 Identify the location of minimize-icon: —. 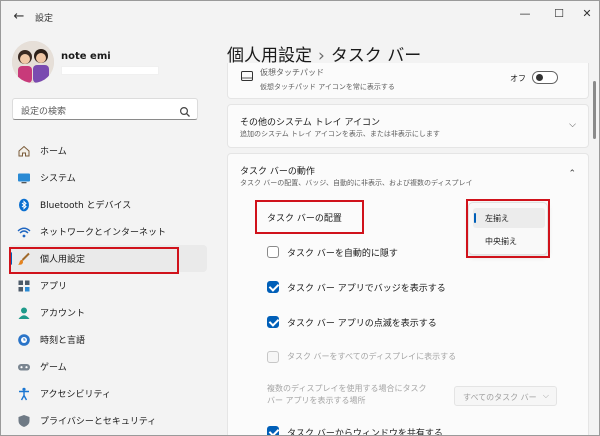
(525, 14).